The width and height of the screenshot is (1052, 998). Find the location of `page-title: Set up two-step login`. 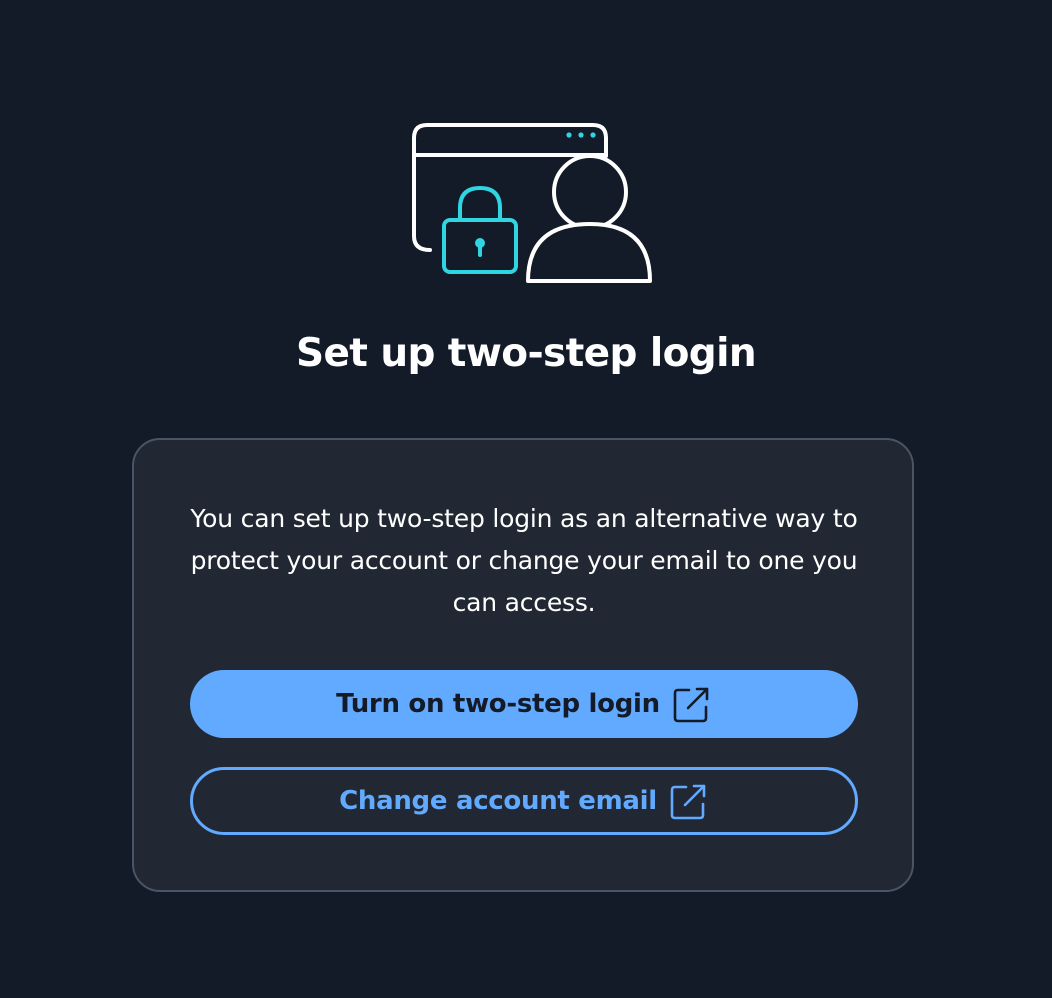

page-title: Set up two-step login is located at coordinates (526, 353).